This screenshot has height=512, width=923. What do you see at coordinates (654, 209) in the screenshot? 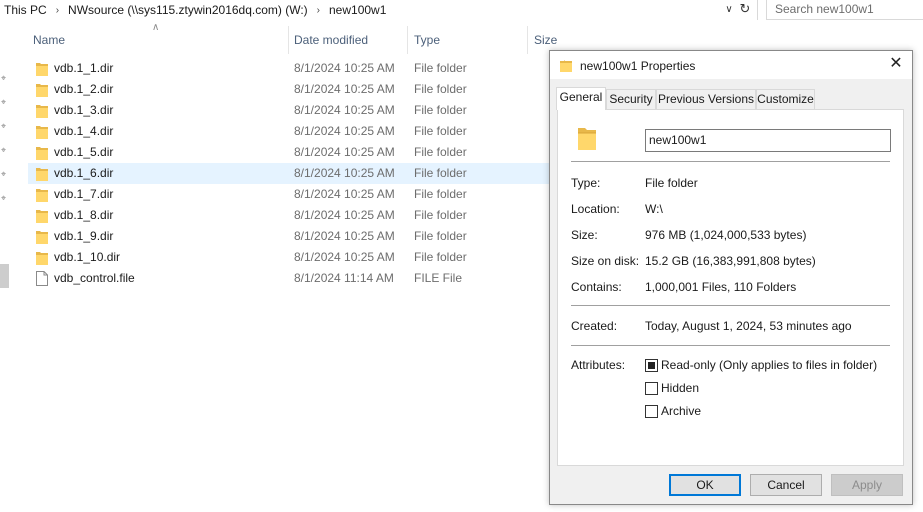
I see `location-value: W:\` at bounding box center [654, 209].